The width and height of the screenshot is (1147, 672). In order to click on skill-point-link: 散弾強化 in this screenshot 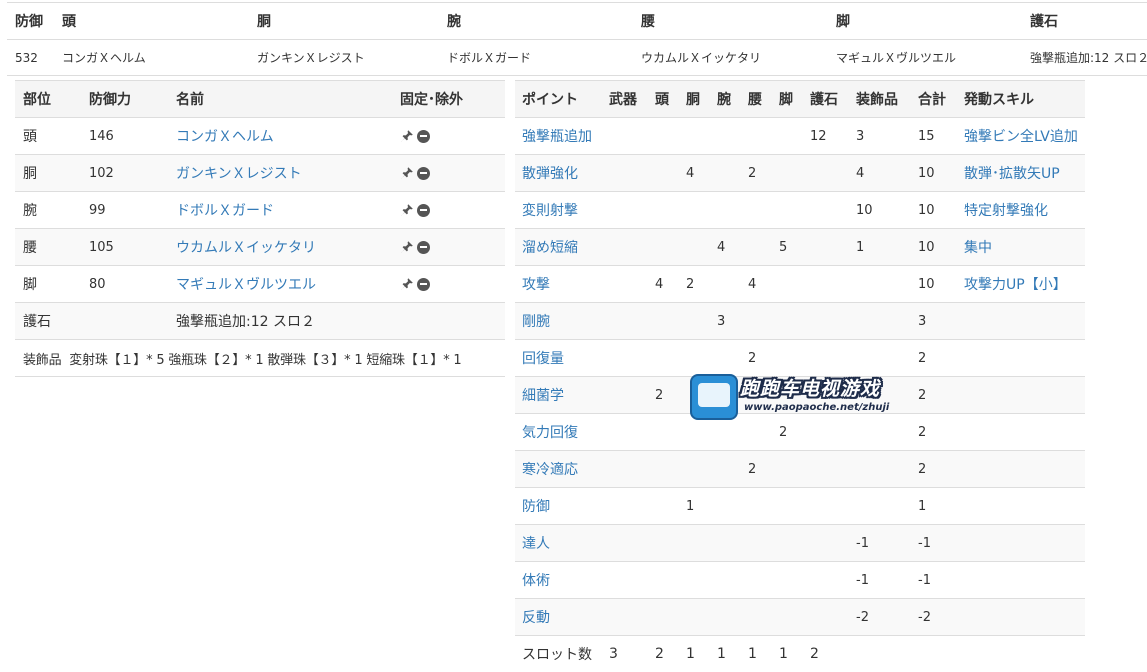, I will do `click(550, 174)`.